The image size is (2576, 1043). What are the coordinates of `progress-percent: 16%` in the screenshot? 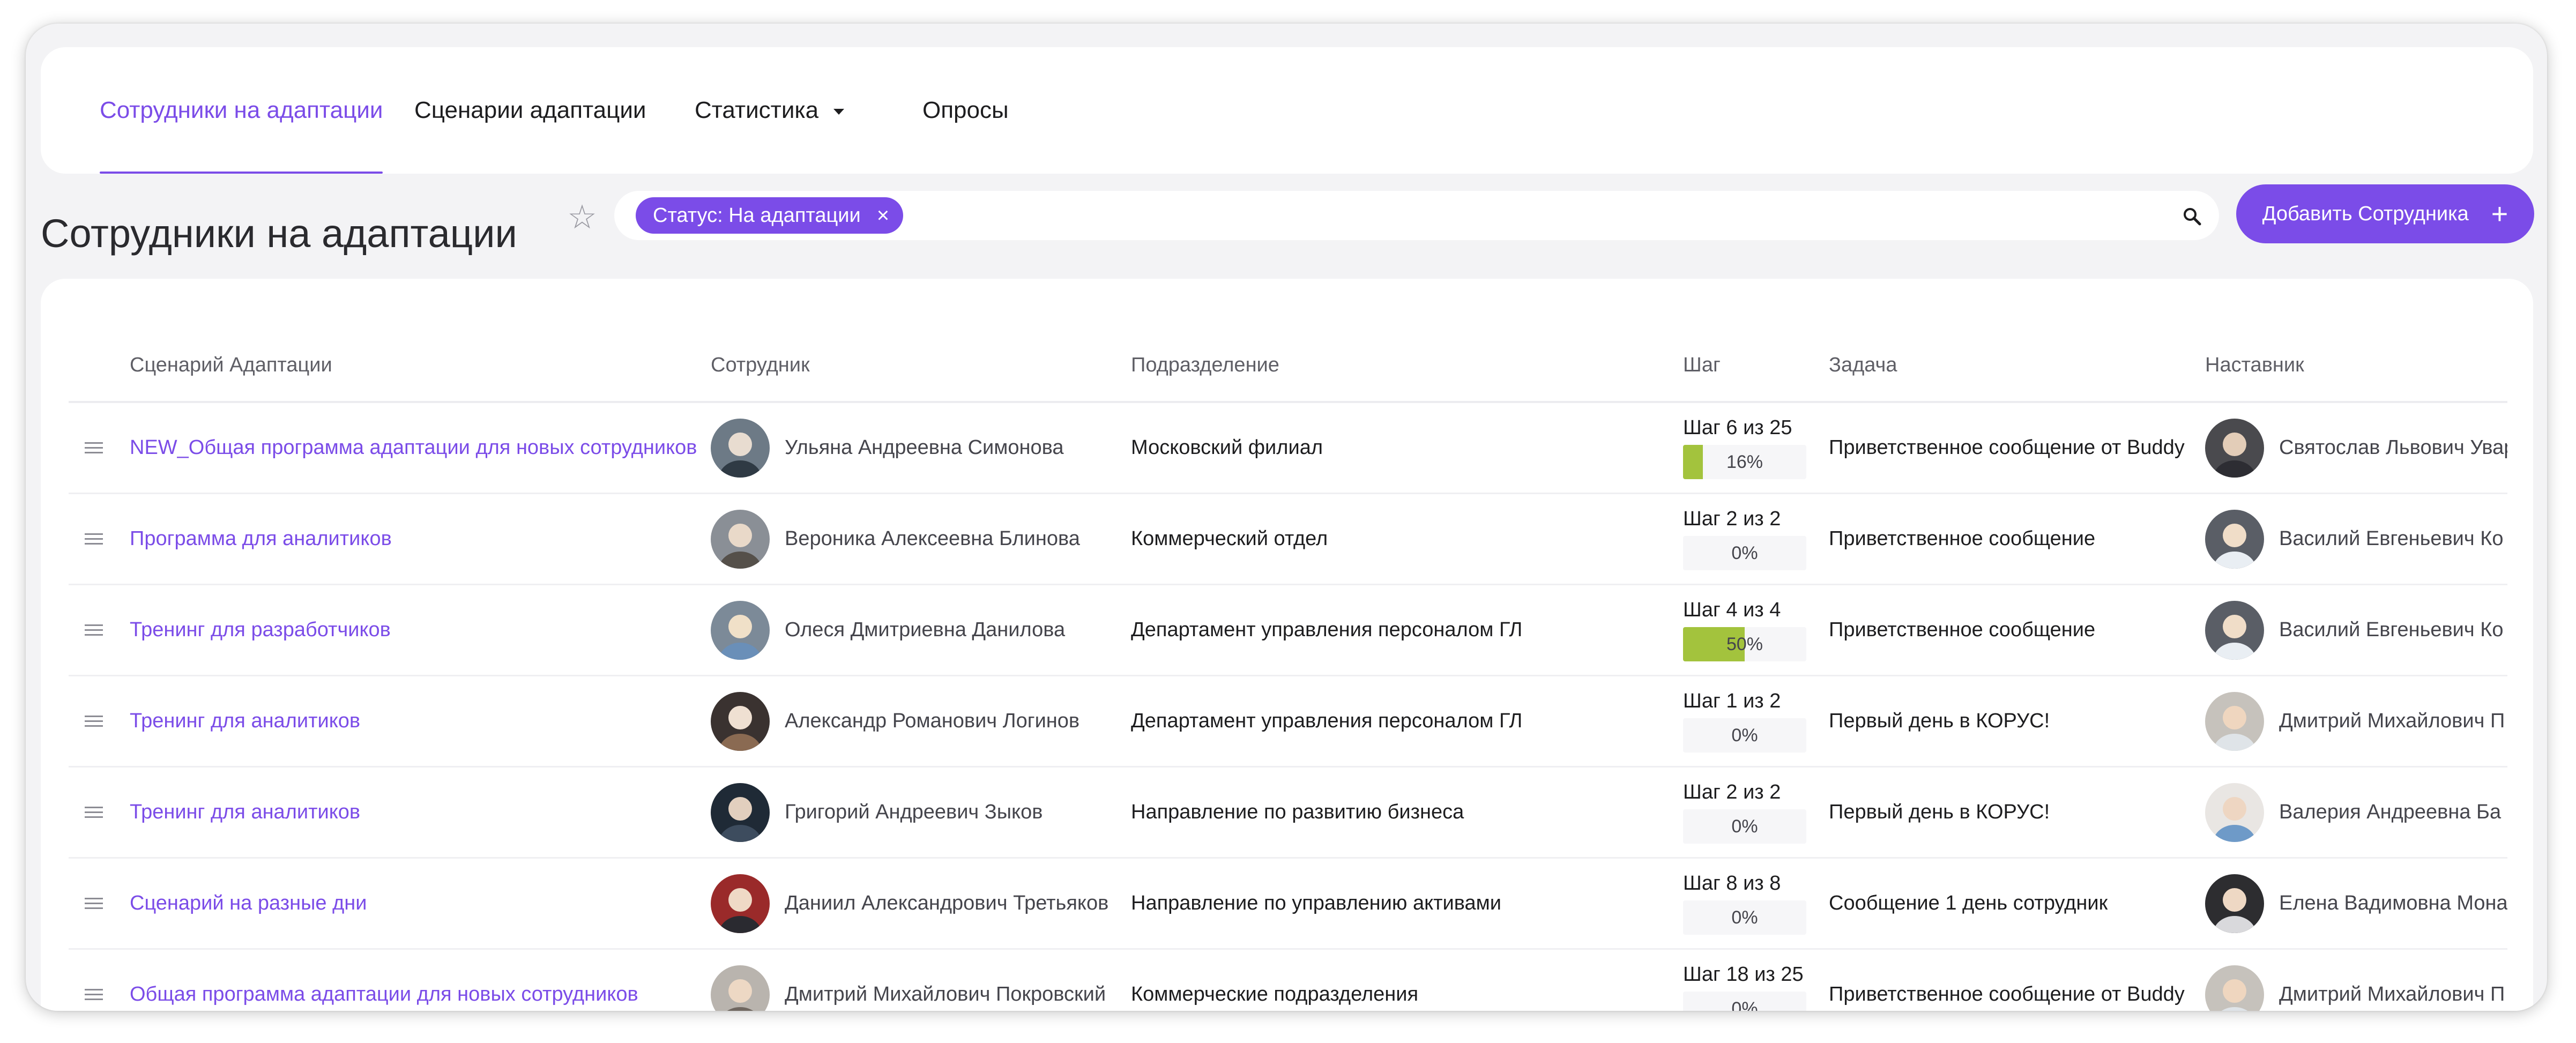 It's located at (1744, 461).